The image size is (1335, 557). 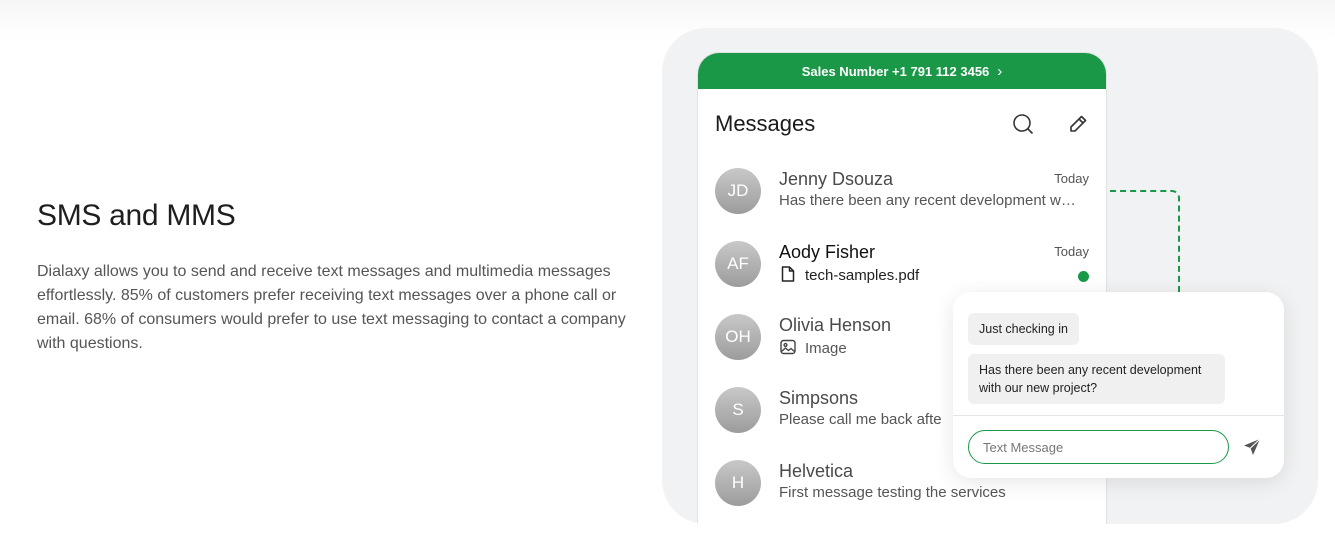 I want to click on attachment-label: Image, so click(x=826, y=348).